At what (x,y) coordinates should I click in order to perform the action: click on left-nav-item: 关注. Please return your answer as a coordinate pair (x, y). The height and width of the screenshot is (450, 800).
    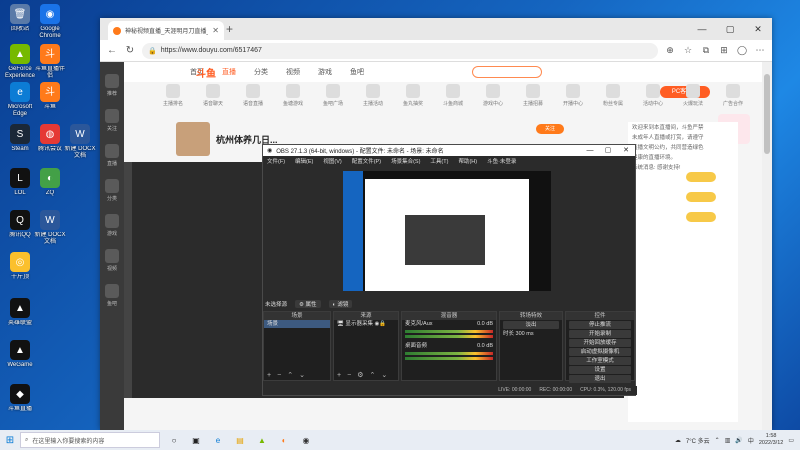
    Looking at the image, I should click on (112, 120).